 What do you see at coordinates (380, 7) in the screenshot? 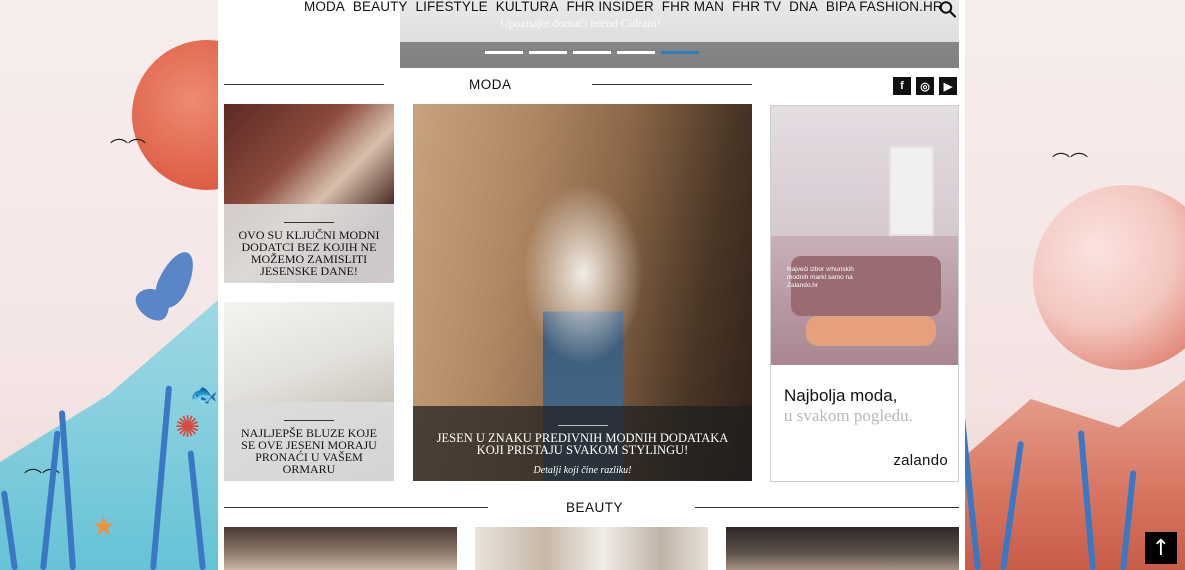
I see `nav-item-beauty: BEAUTY` at bounding box center [380, 7].